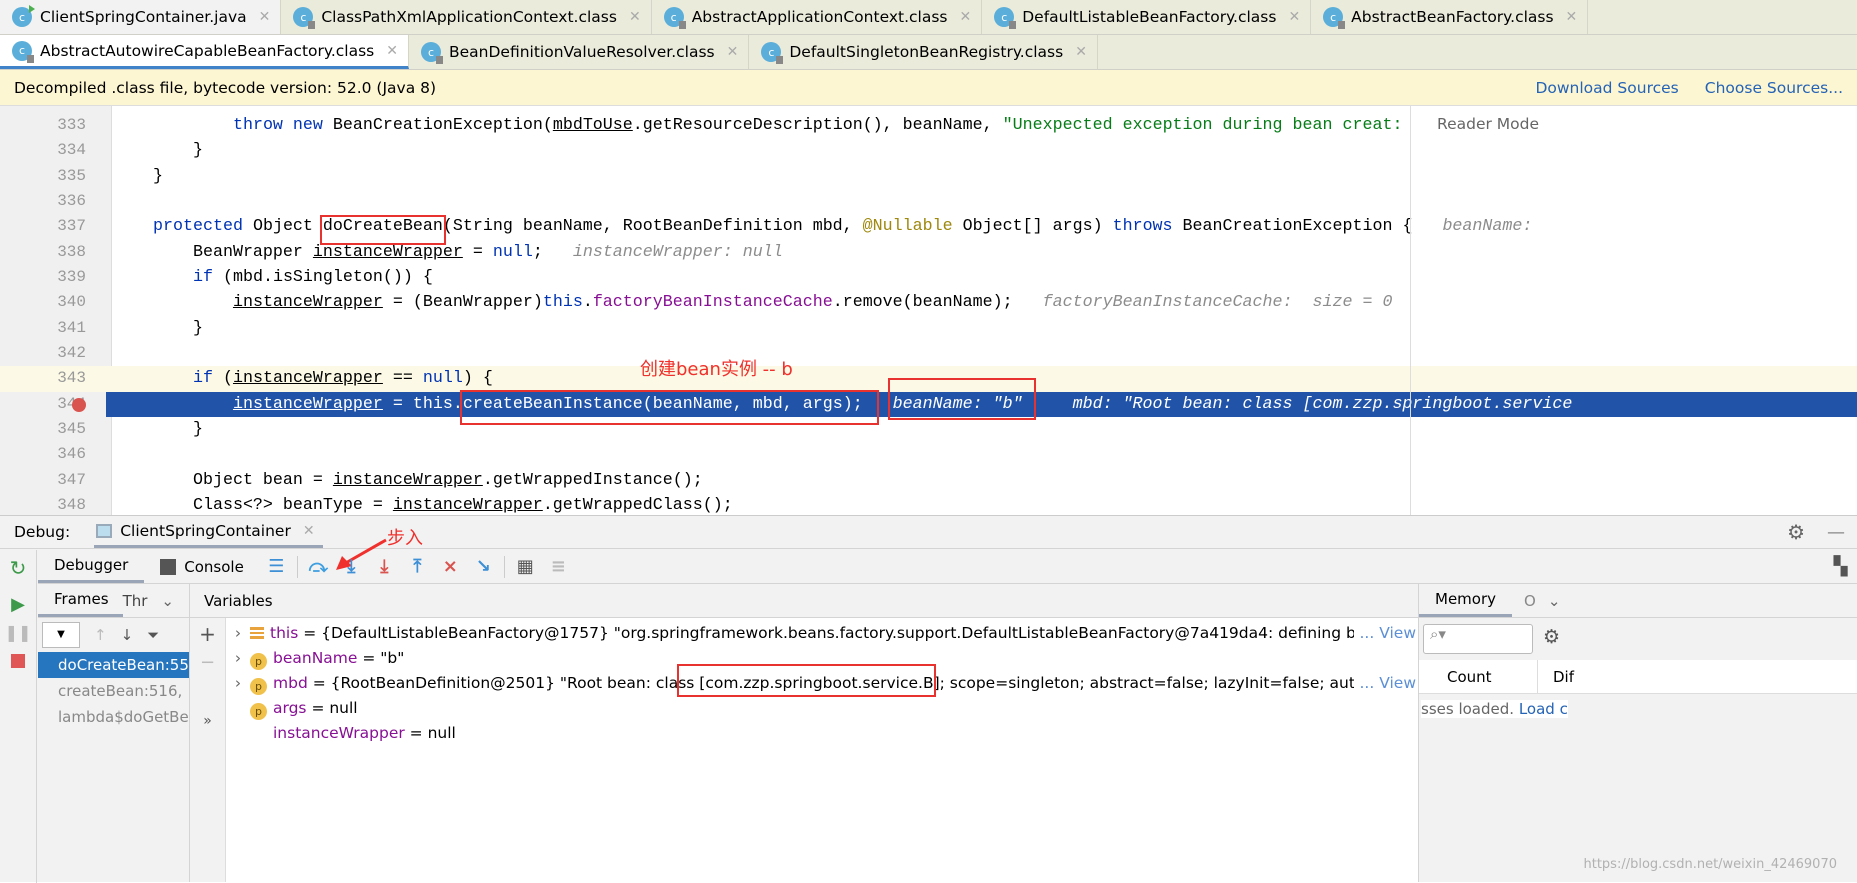 This screenshot has width=1857, height=883. I want to click on tab-label: AbstractApplicationContext.class, so click(819, 17).